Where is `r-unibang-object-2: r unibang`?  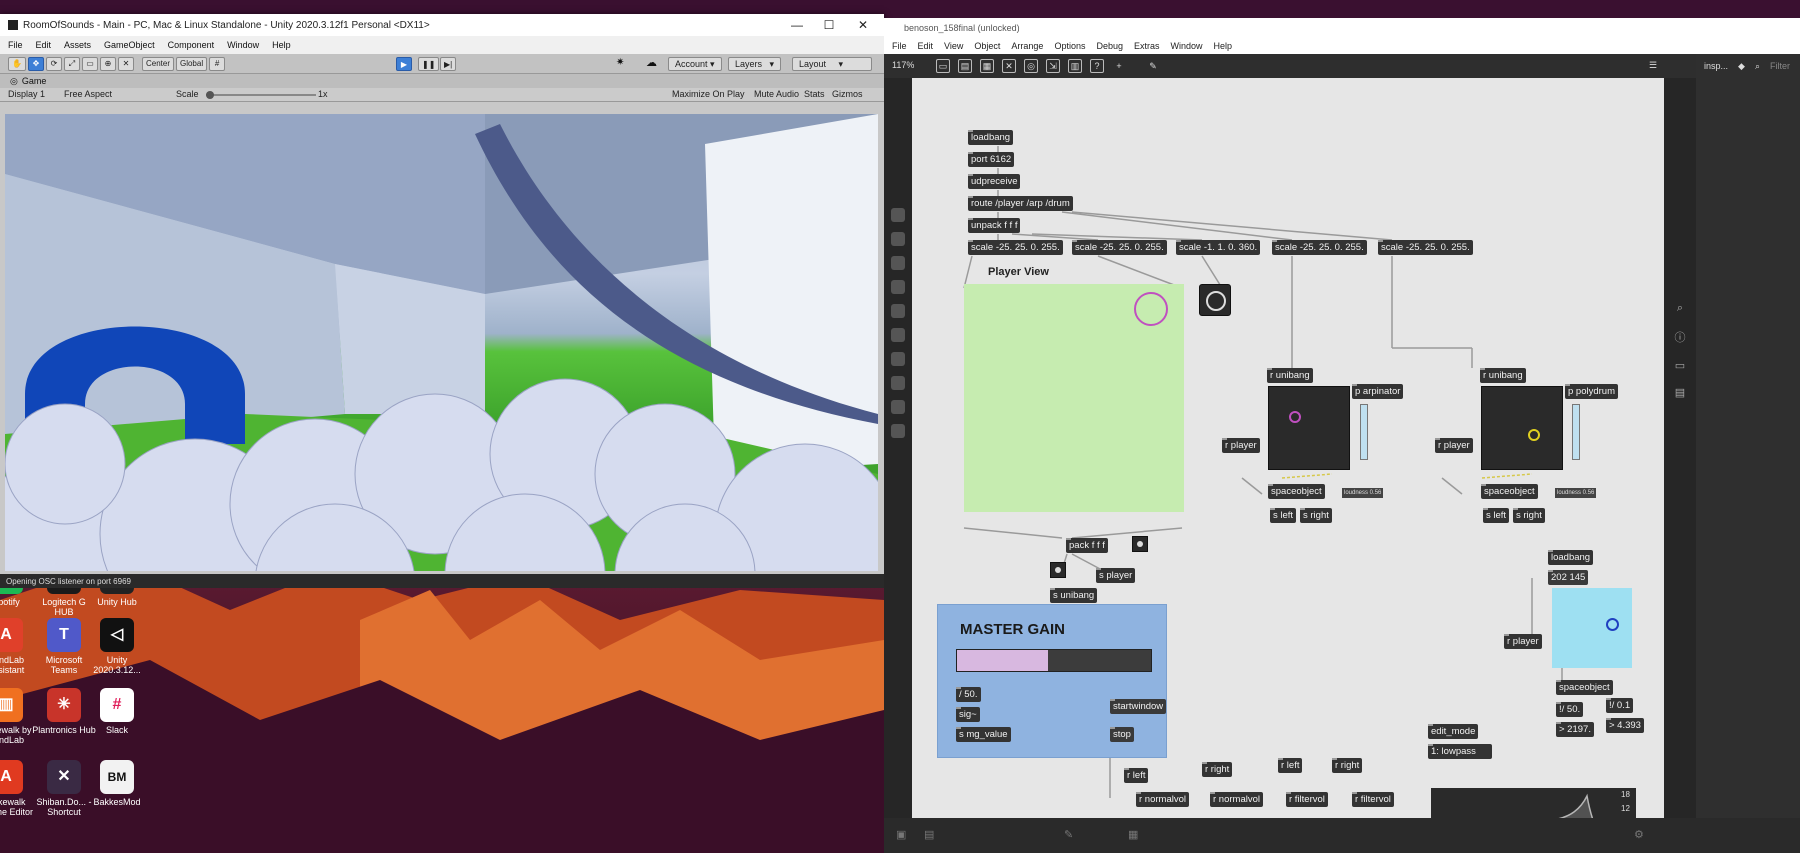
r-unibang-object-2: r unibang is located at coordinates (1503, 375).